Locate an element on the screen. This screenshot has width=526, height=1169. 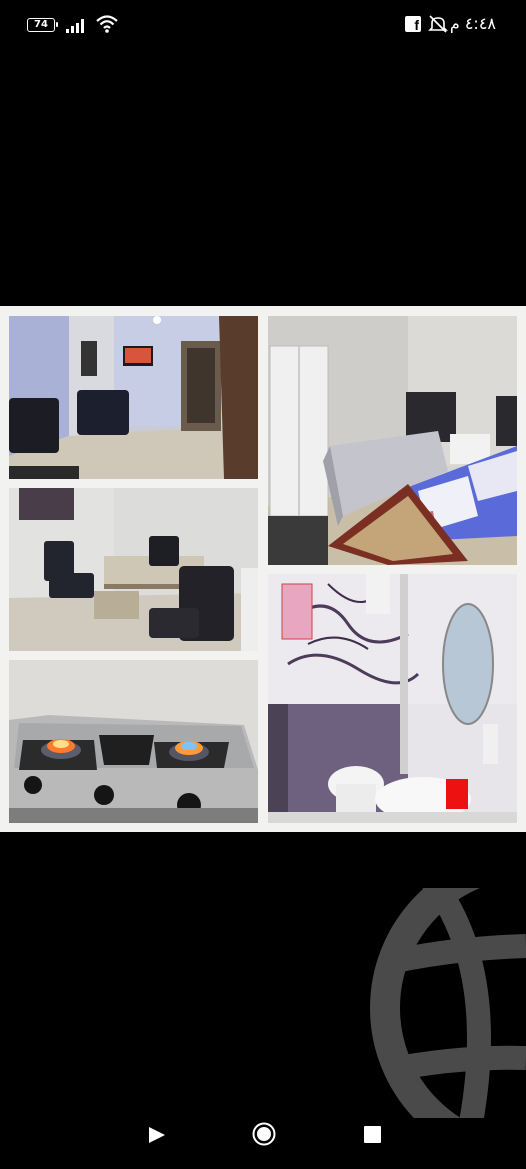
bedroom-photo is located at coordinates (392, 440).